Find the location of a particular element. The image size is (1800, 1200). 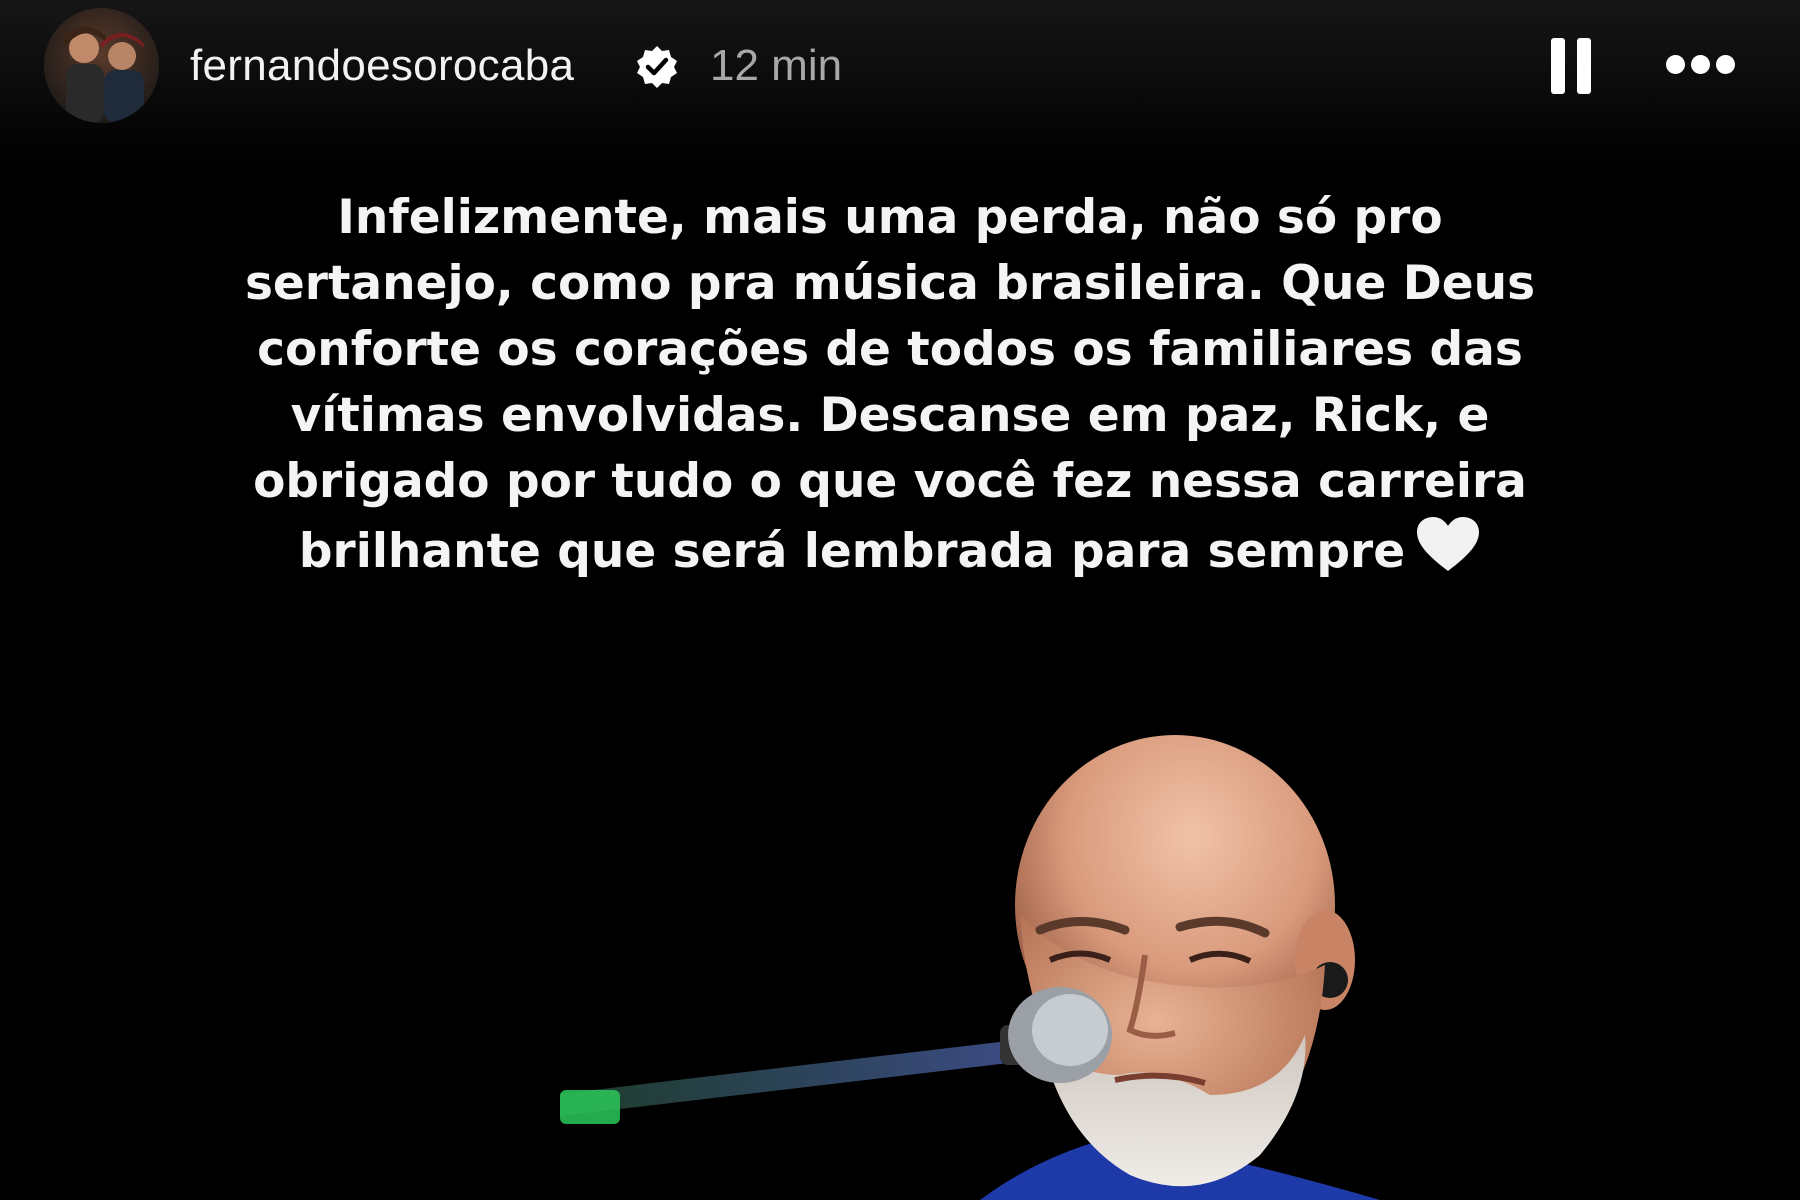

story-header: fernandoesorocaba 12 min is located at coordinates (900, 67).